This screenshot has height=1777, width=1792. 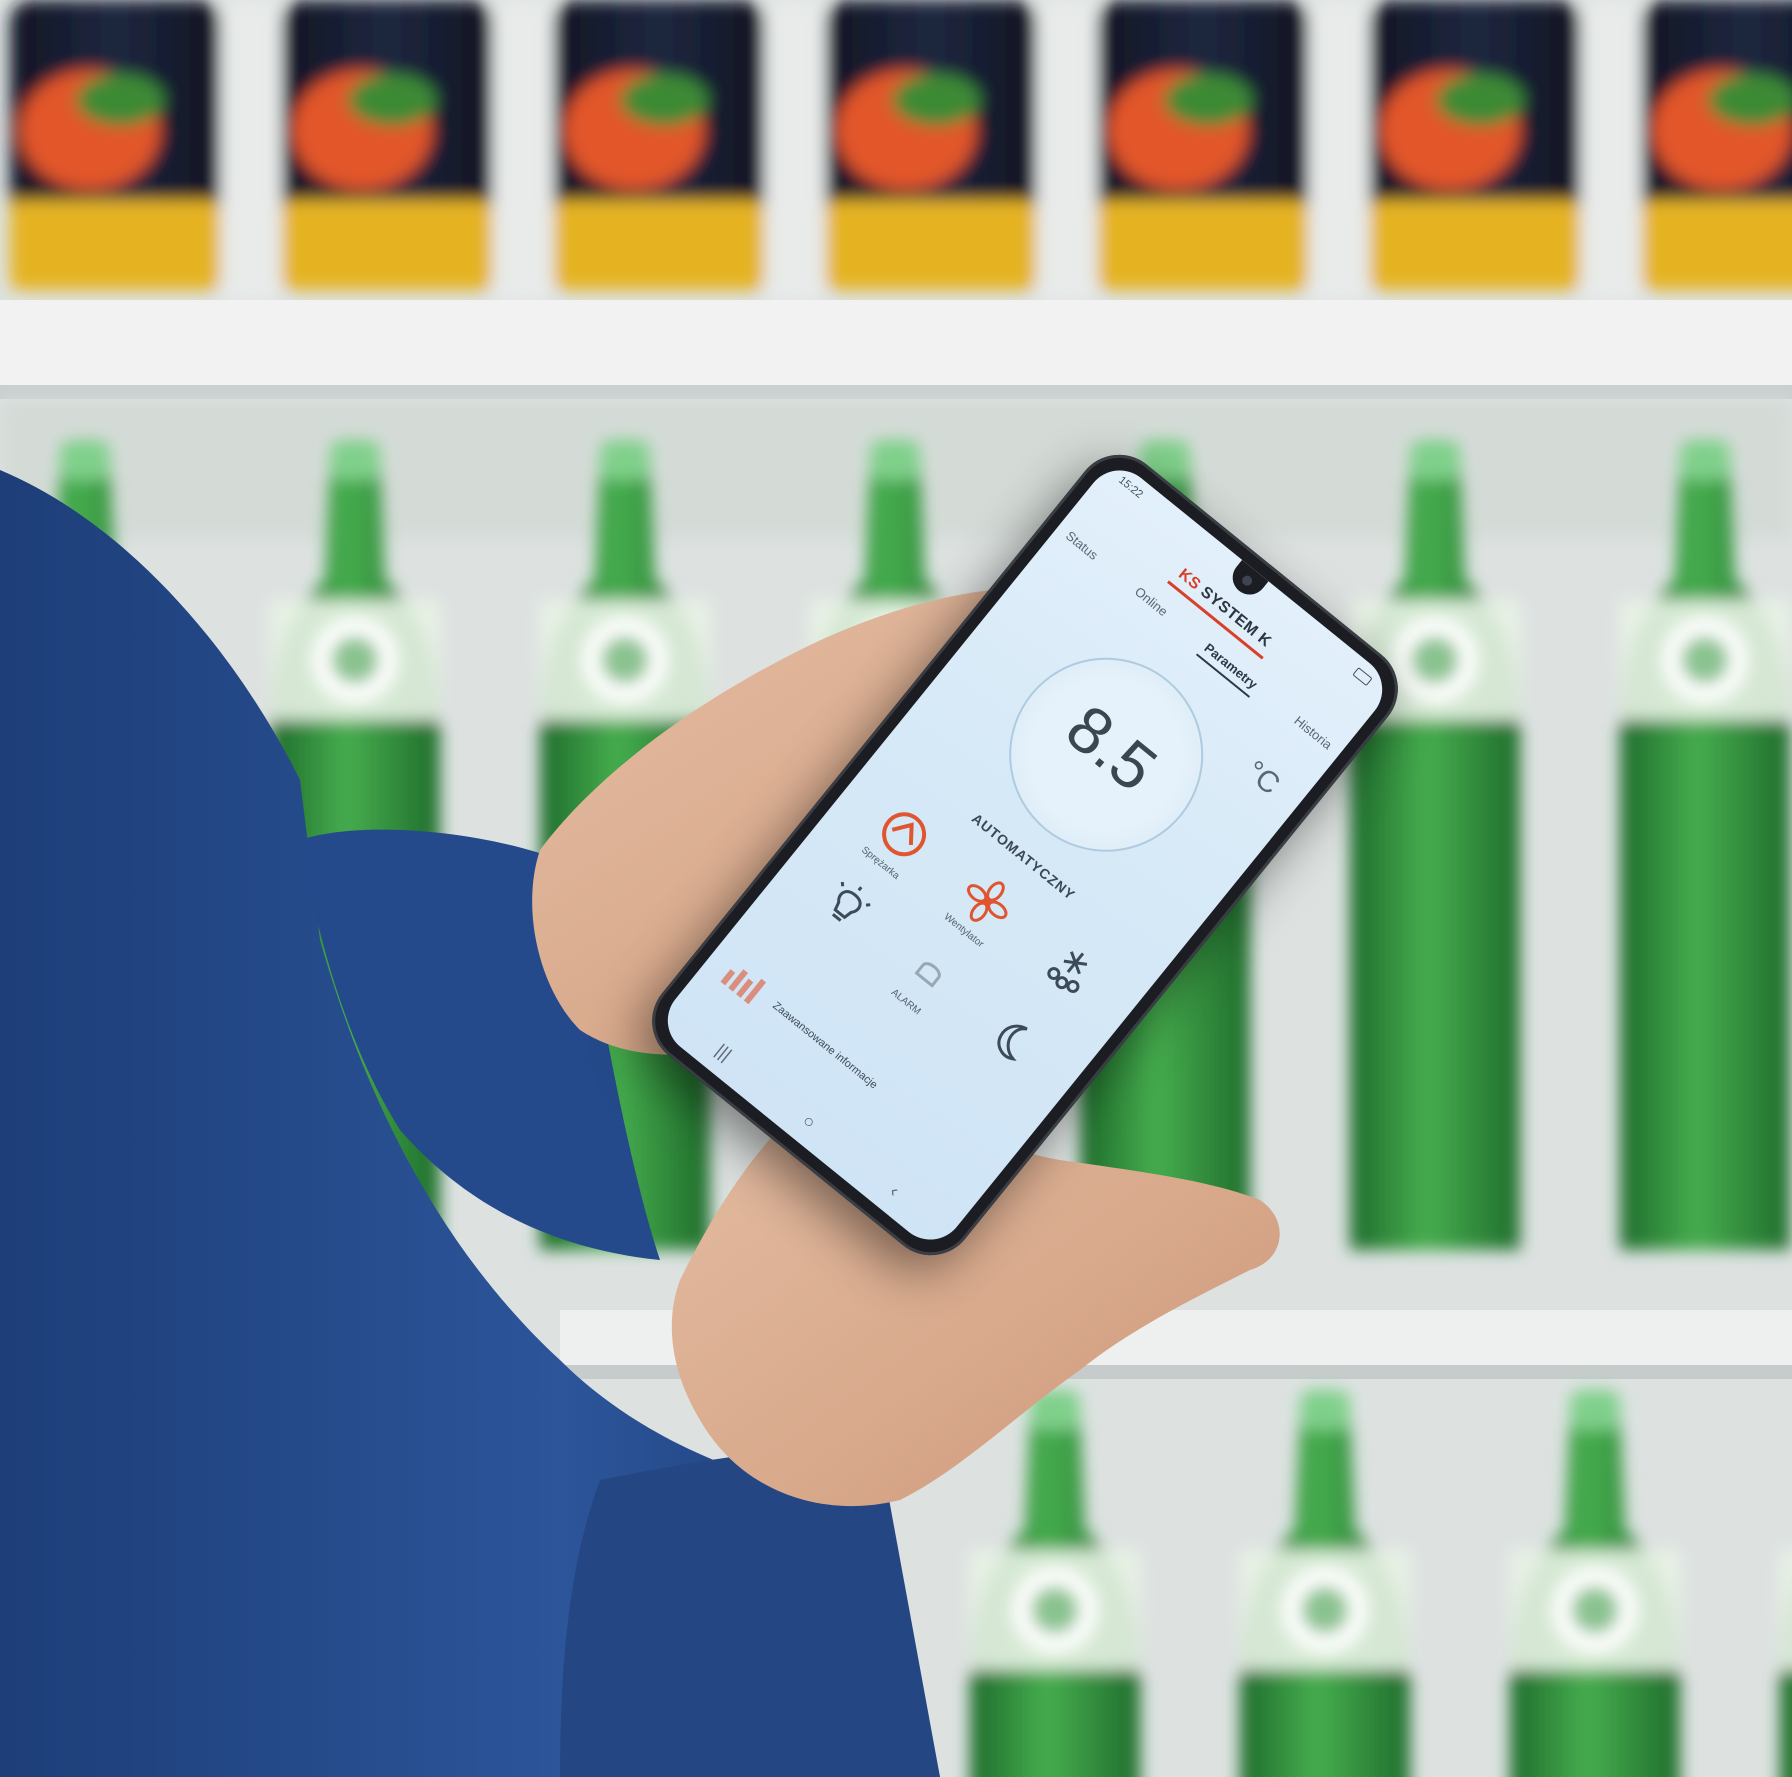 What do you see at coordinates (1067, 972) in the screenshot?
I see `snowflake-defrost-icon` at bounding box center [1067, 972].